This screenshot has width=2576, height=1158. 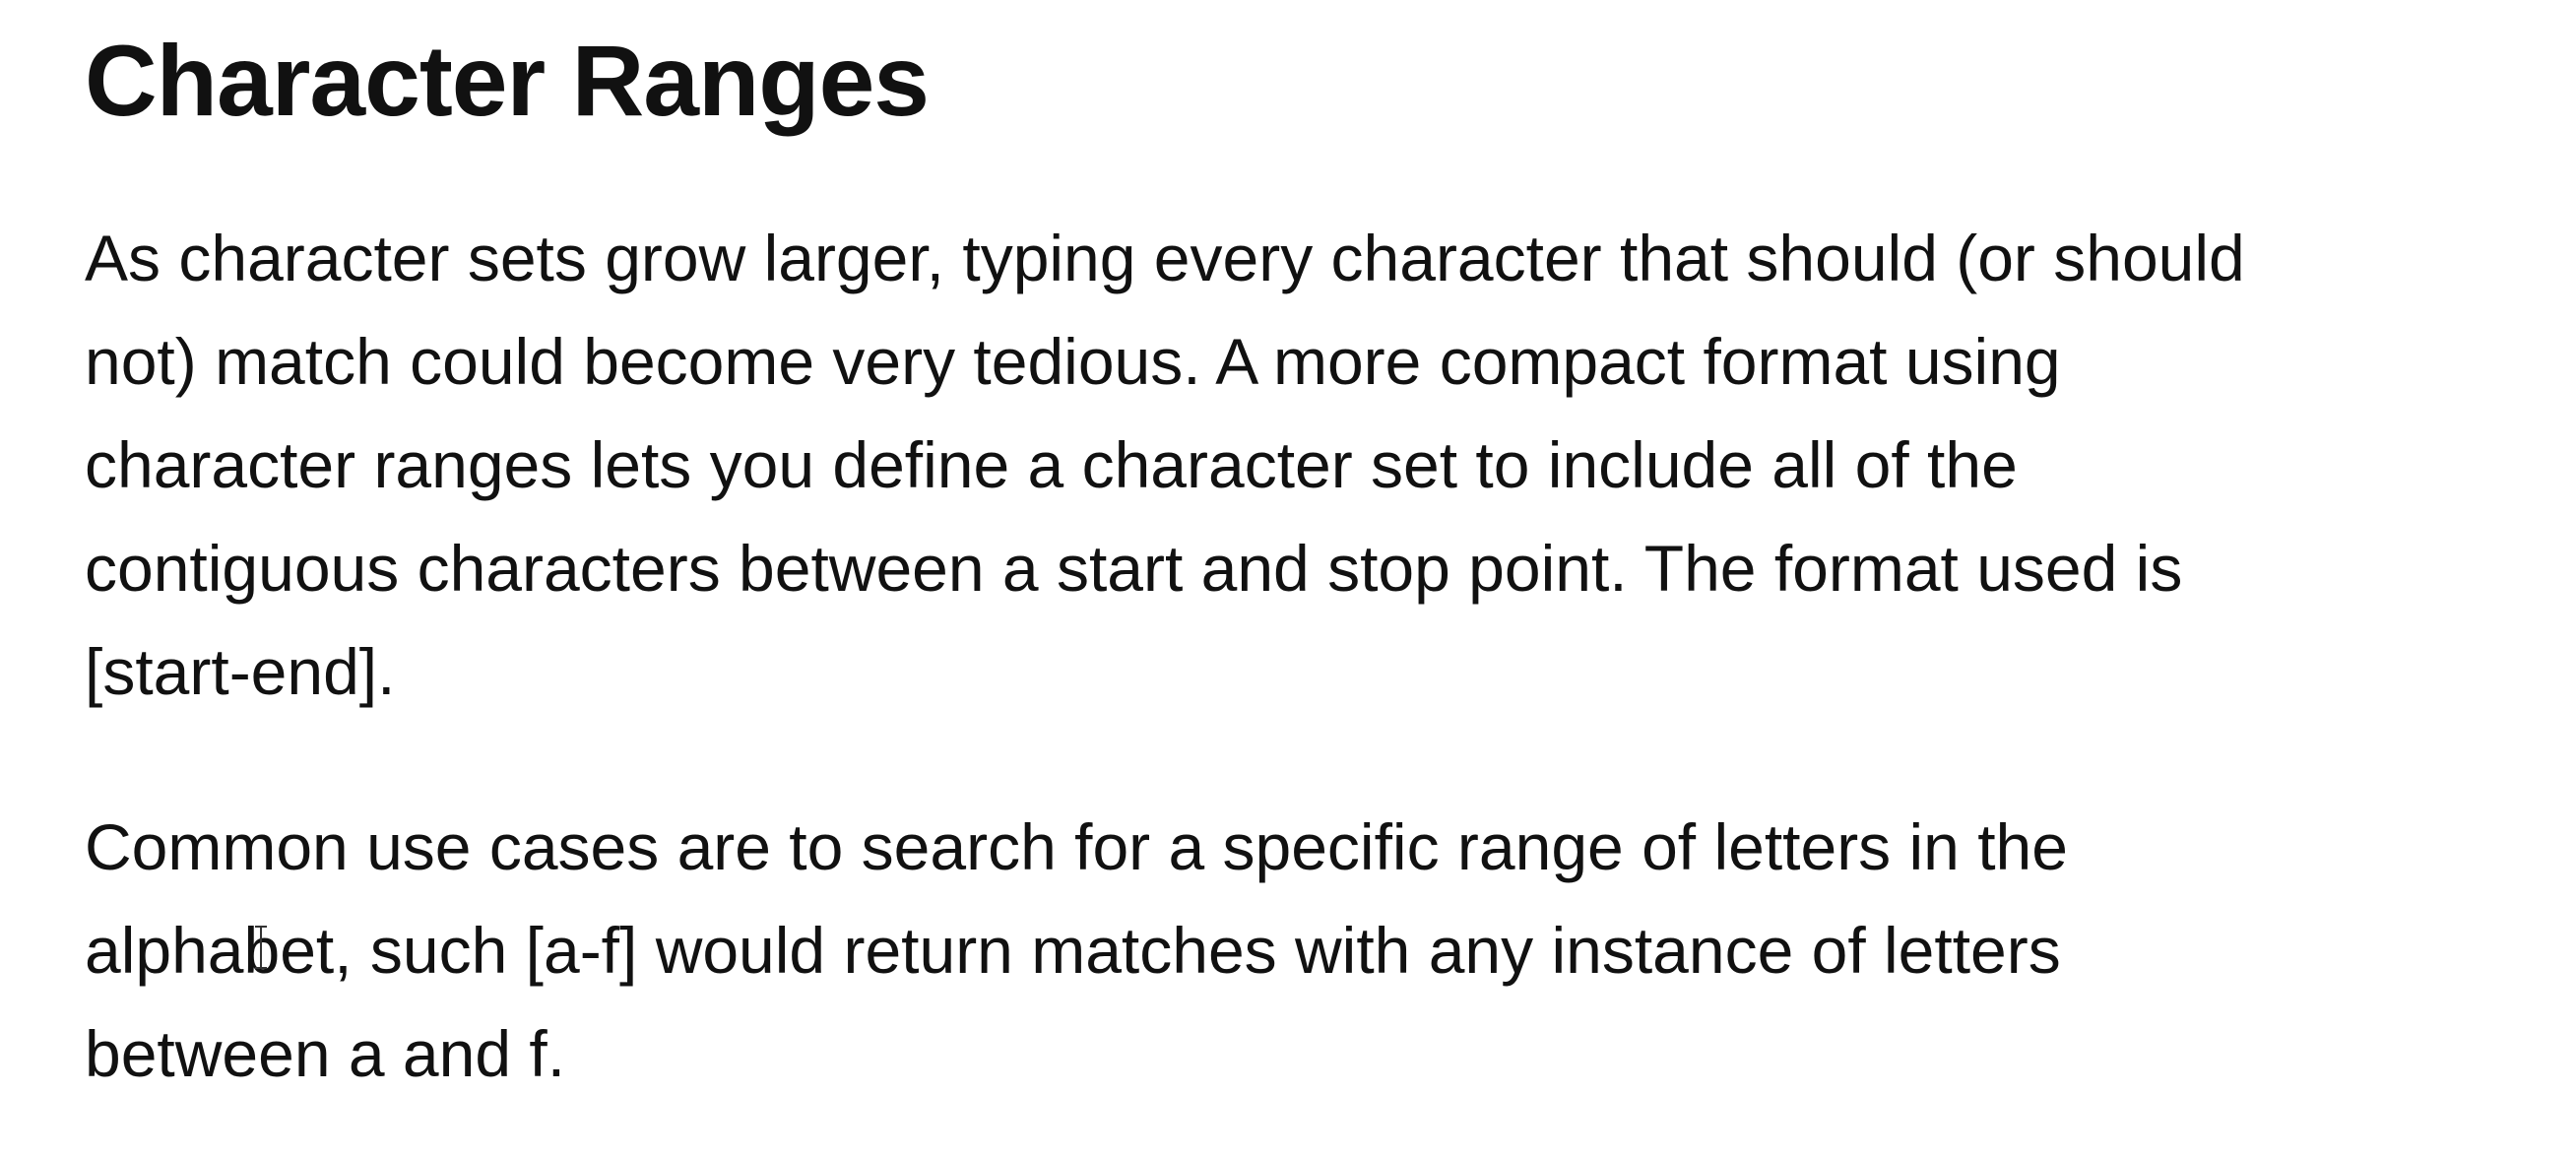 I want to click on paragraph-line: between a and f., so click(x=325, y=1054).